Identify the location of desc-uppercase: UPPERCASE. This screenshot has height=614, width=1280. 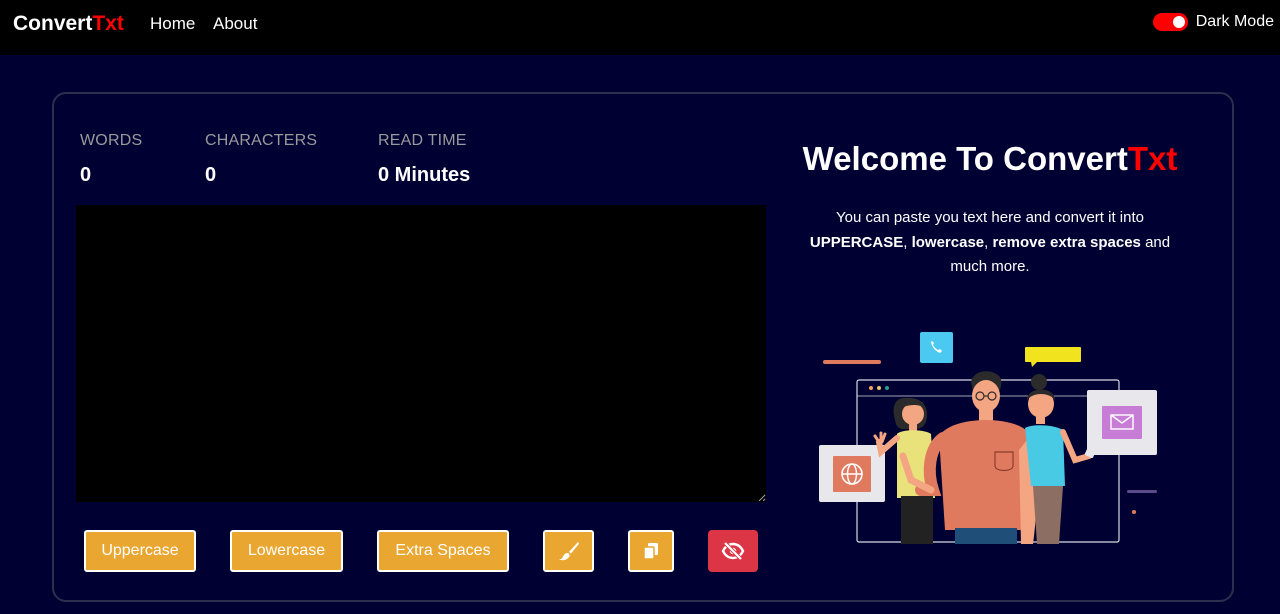
(856, 242).